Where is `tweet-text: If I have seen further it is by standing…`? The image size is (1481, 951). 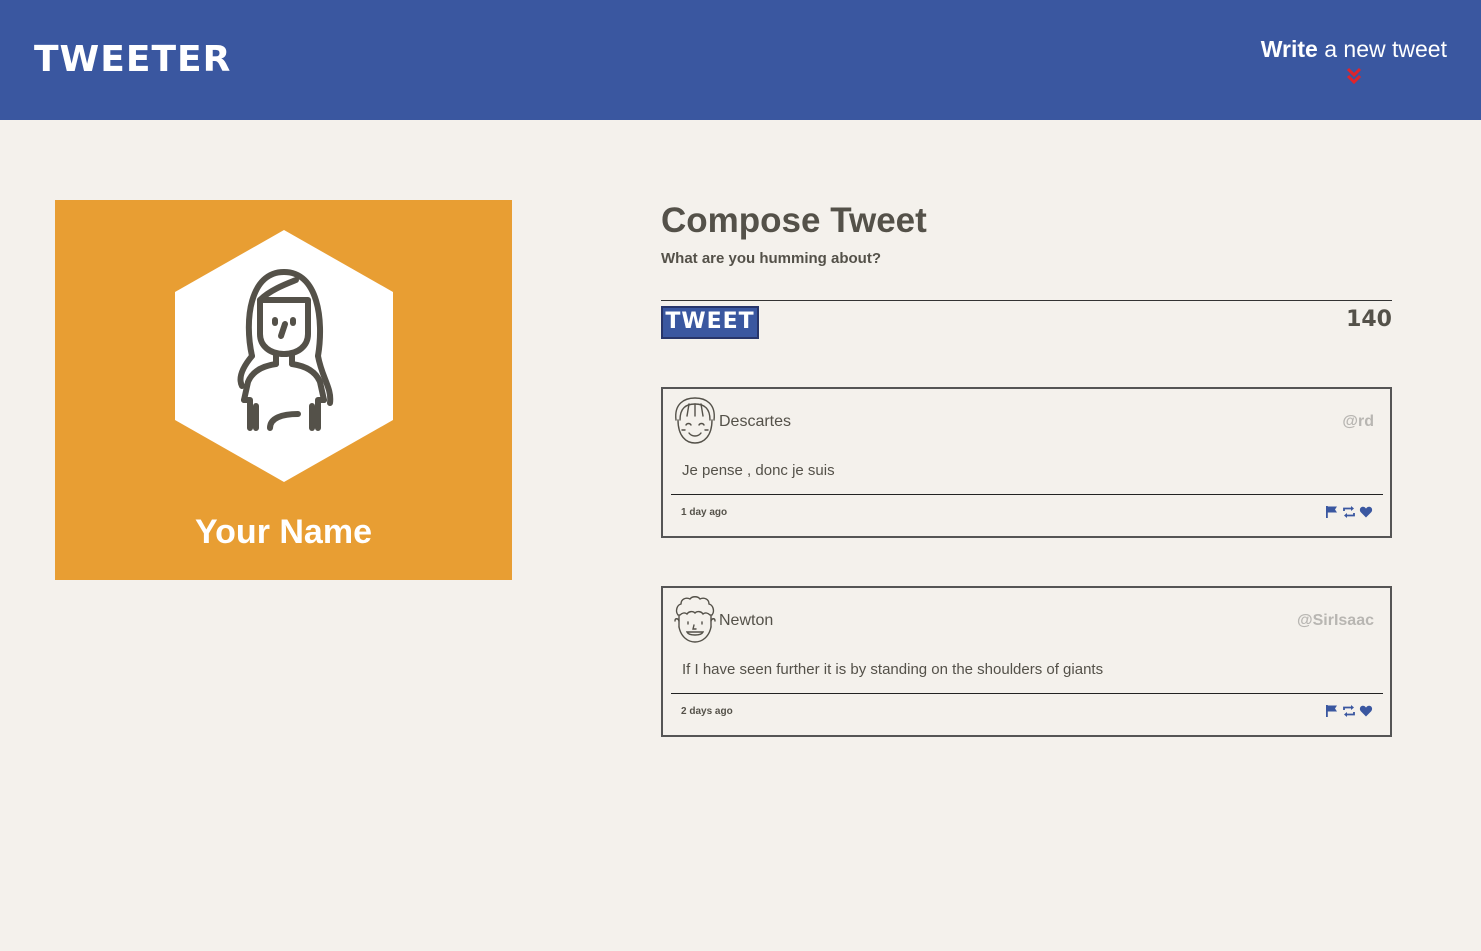
tweet-text: If I have seen further it is by standing… is located at coordinates (893, 669).